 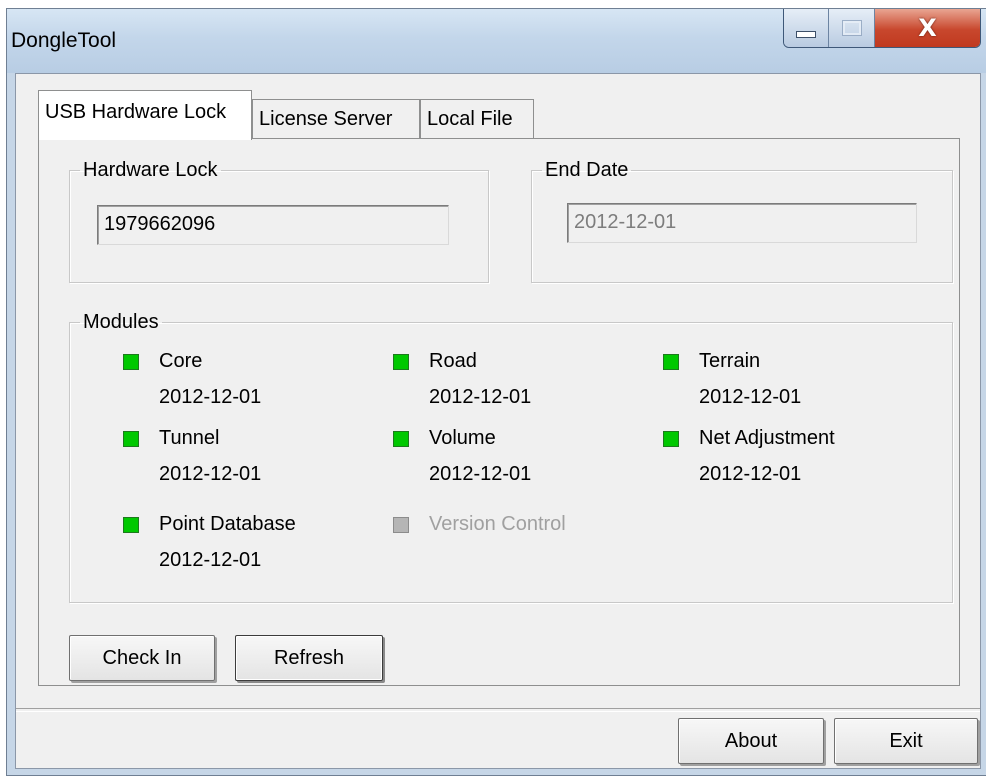 I want to click on tab-usb-hardware-lock: USB Hardware Lock, so click(x=145, y=115).